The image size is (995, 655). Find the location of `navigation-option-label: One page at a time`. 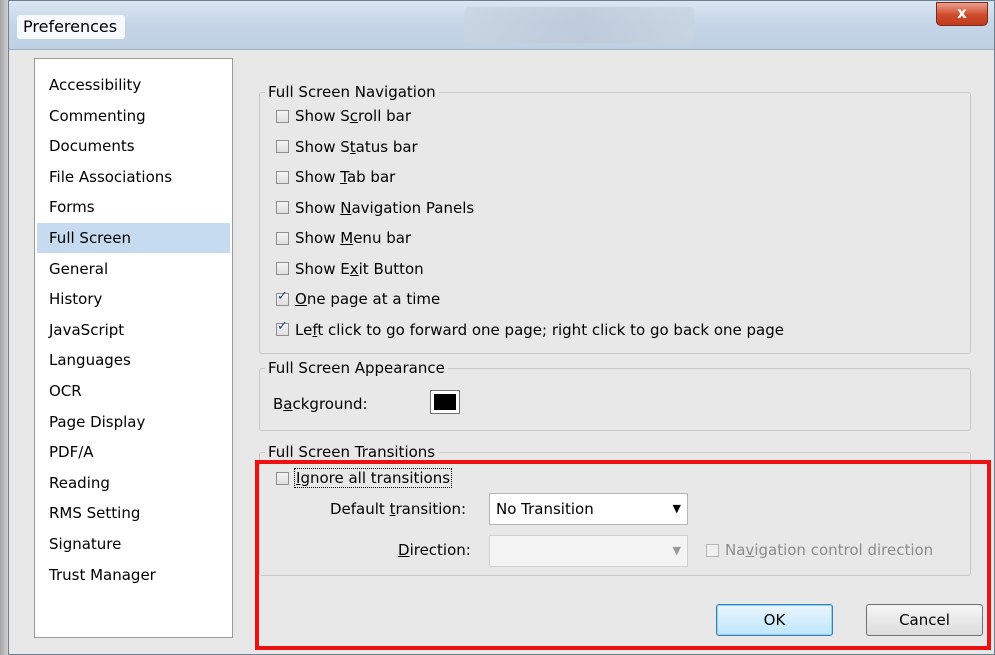

navigation-option-label: One page at a time is located at coordinates (368, 299).